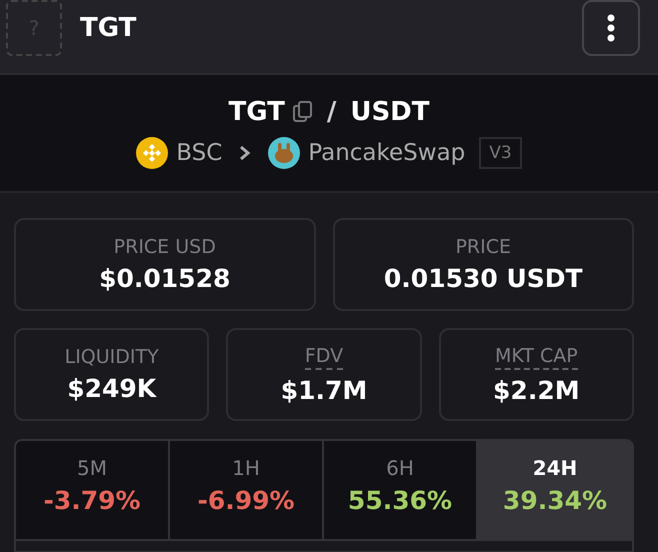 The height and width of the screenshot is (552, 658). Describe the element at coordinates (245, 153) in the screenshot. I see `chevron-icon` at that location.